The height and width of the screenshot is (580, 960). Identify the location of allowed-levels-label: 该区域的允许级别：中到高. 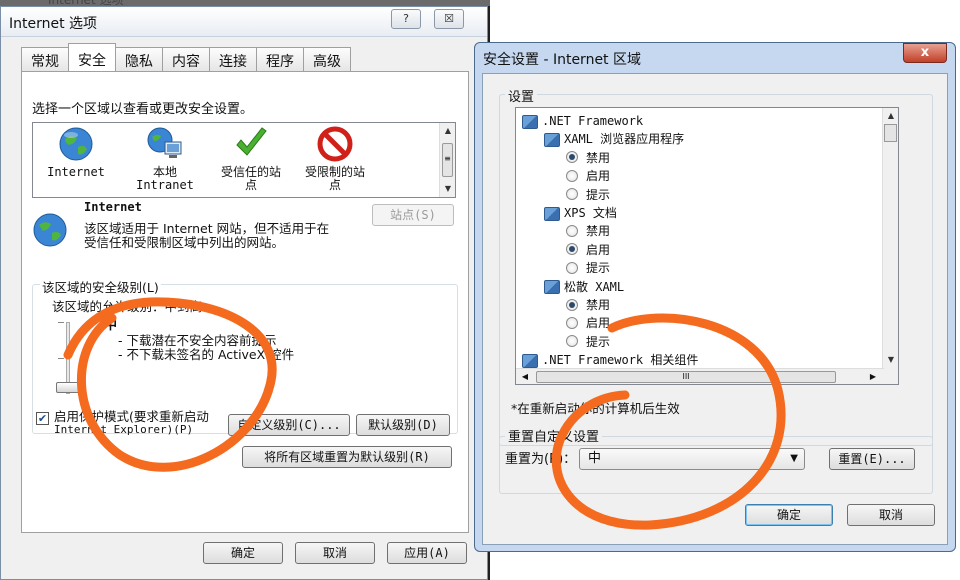
(127, 306).